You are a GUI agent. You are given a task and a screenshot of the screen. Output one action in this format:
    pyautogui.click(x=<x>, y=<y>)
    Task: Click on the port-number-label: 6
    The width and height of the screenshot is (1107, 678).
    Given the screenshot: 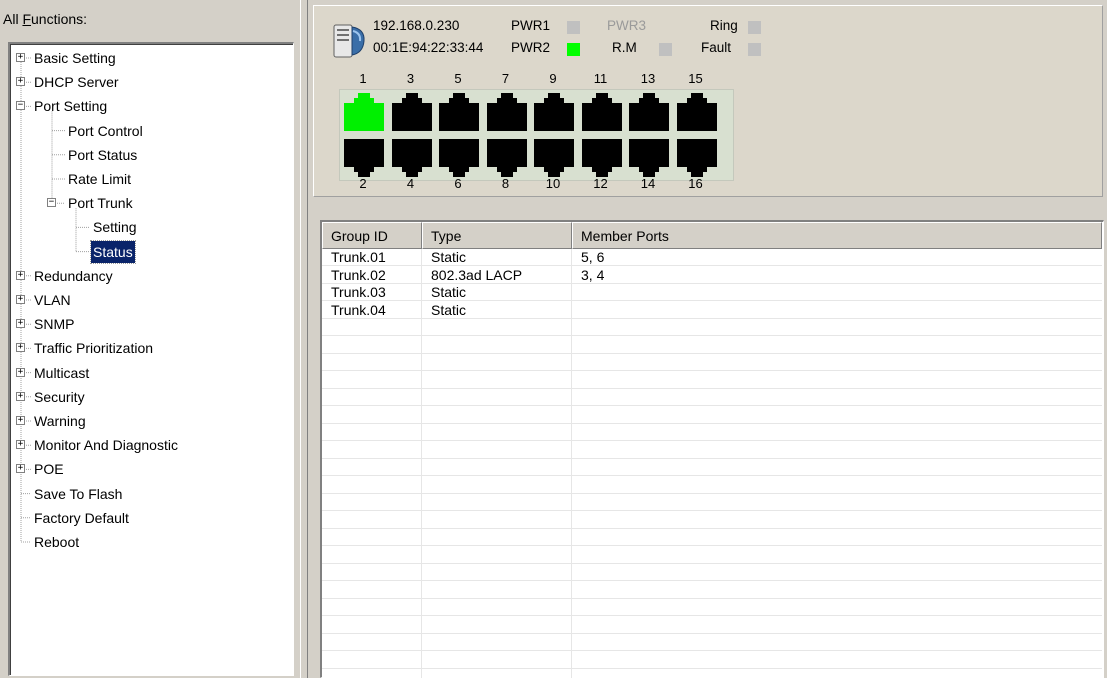 What is the action you would take?
    pyautogui.click(x=458, y=183)
    